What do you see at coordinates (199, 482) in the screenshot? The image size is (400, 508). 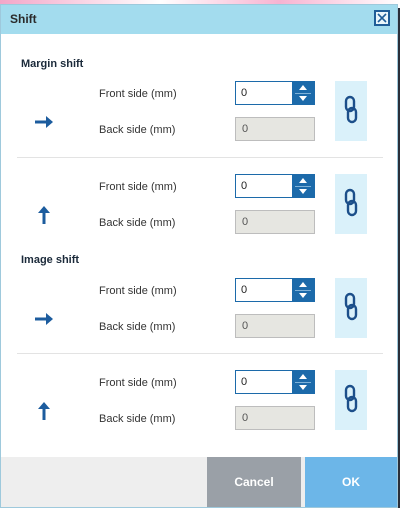 I see `dialog-footer: Cancel OK` at bounding box center [199, 482].